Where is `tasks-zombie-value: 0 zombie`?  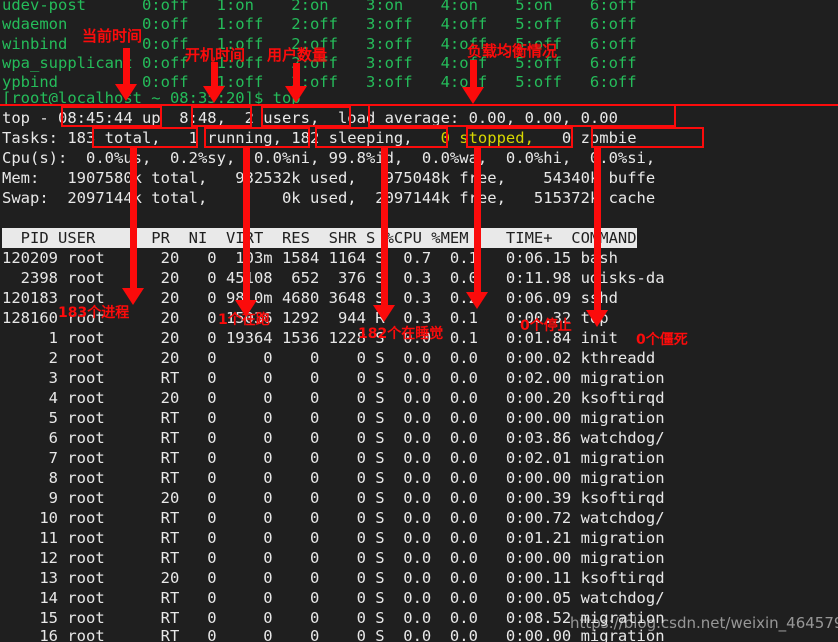 tasks-zombie-value: 0 zombie is located at coordinates (585, 138).